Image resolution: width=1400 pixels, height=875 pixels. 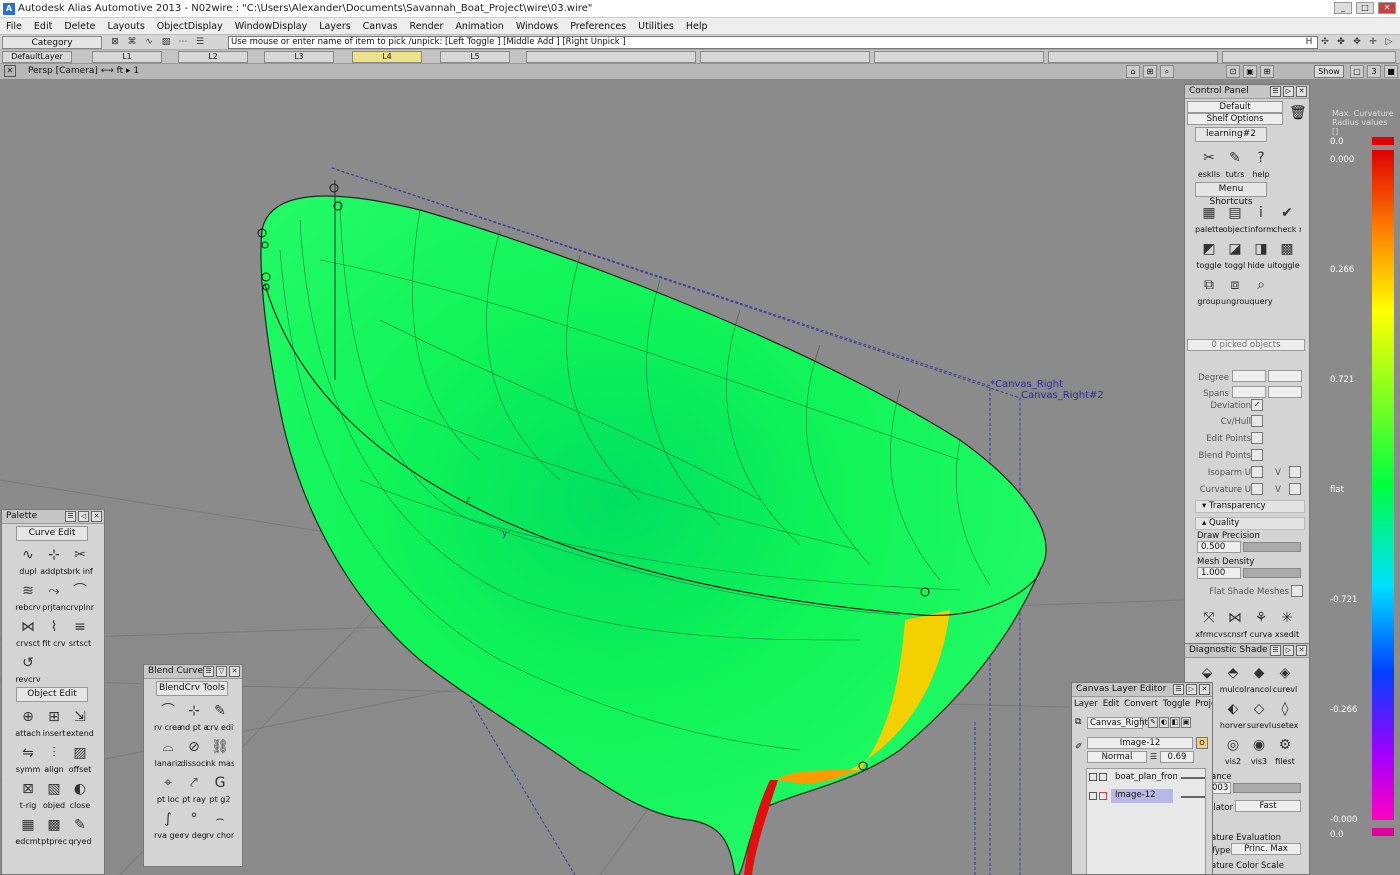 I want to click on menu-render: Render, so click(x=427, y=26).